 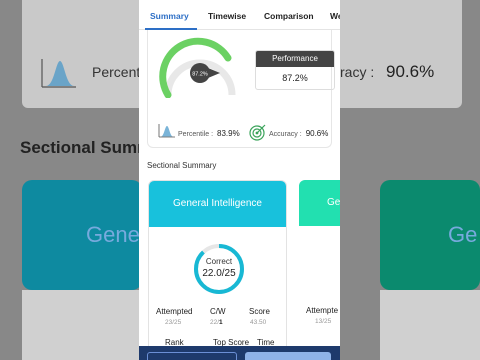 What do you see at coordinates (319, 270) in the screenshot?
I see `section-card-second: Ge Attempte 13/25` at bounding box center [319, 270].